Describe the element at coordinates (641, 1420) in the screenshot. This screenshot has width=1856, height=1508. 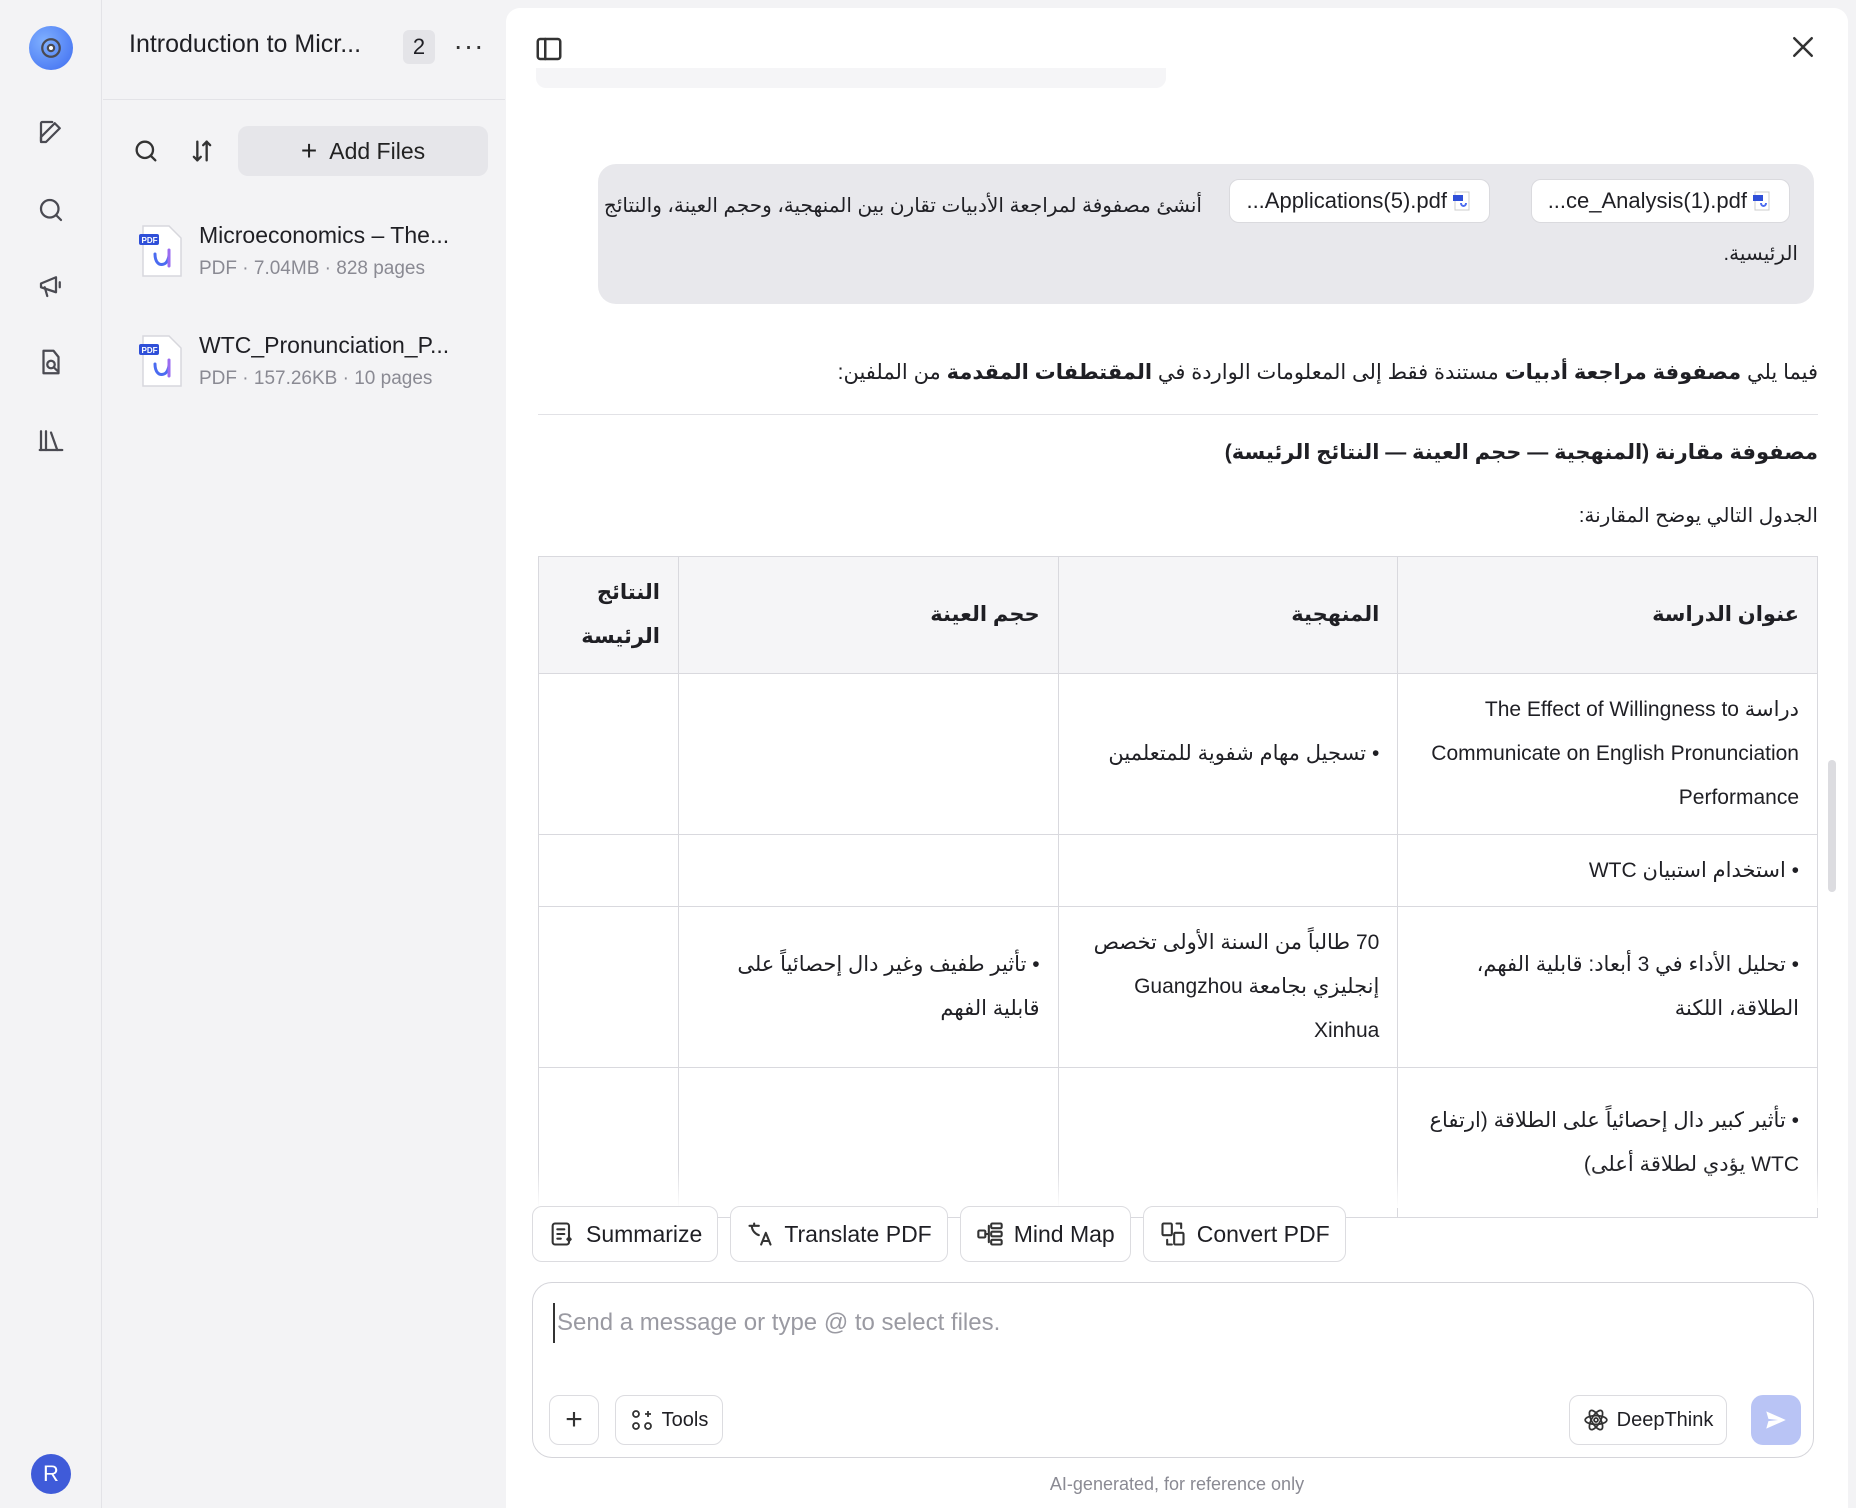
I see `tools-icon` at that location.